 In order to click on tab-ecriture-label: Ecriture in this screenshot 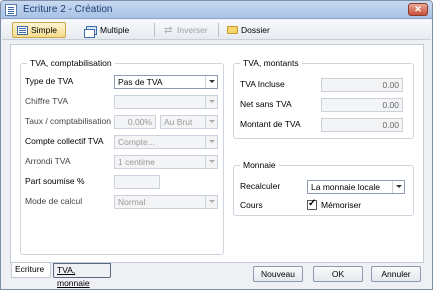, I will do `click(30, 269)`.